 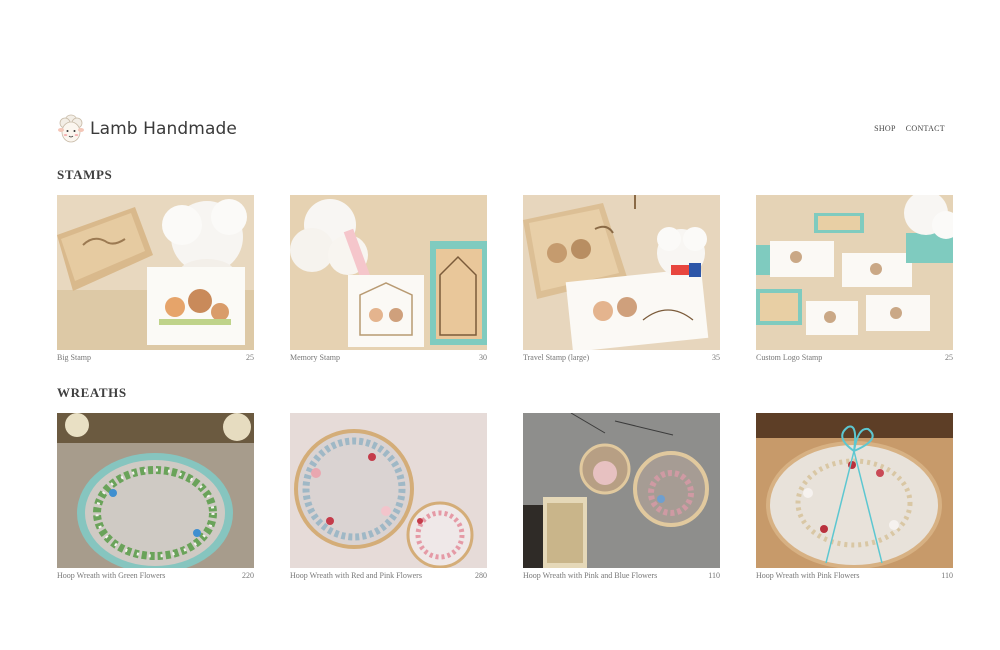 I want to click on product-card-custom-logo-stamp: Custom Logo Stamp 25, so click(x=854, y=278).